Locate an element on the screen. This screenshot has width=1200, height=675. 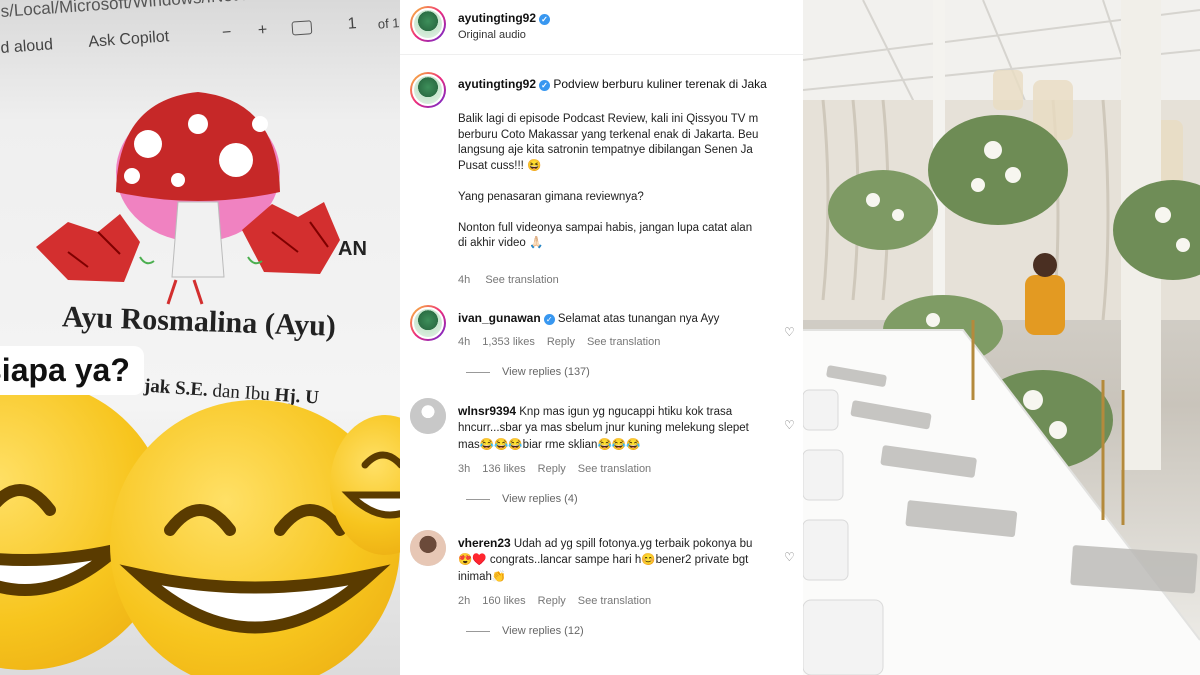
comment-time: 4h is located at coordinates (464, 342).